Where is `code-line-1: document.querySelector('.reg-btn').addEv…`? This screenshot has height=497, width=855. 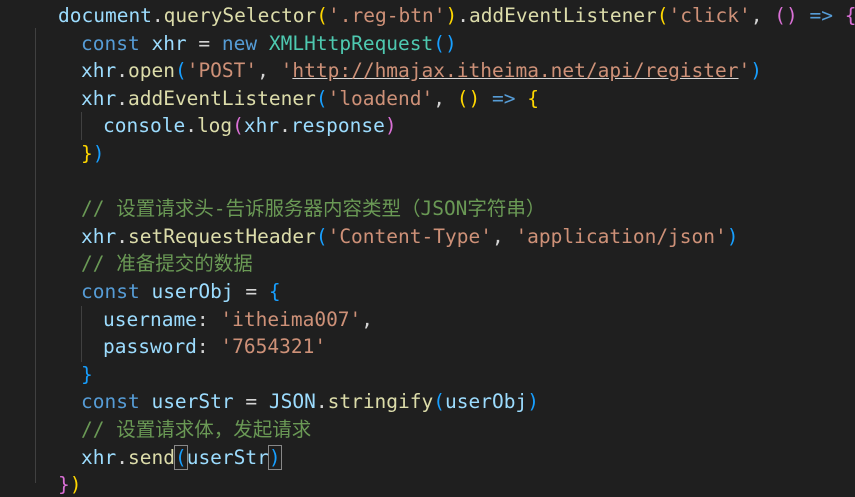
code-line-1: document.querySelector('.reg-btn').addEv… is located at coordinates (456, 16).